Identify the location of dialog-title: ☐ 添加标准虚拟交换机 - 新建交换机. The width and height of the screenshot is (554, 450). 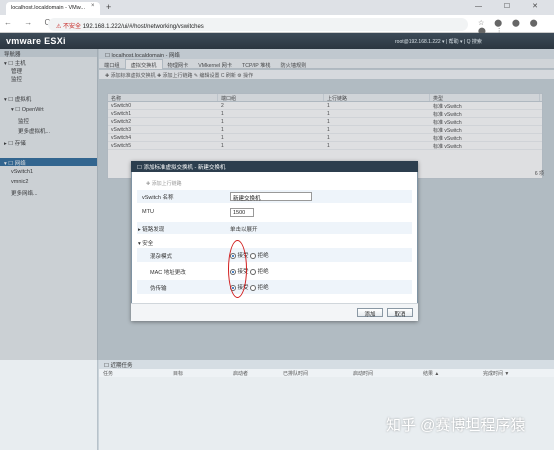
(274, 166).